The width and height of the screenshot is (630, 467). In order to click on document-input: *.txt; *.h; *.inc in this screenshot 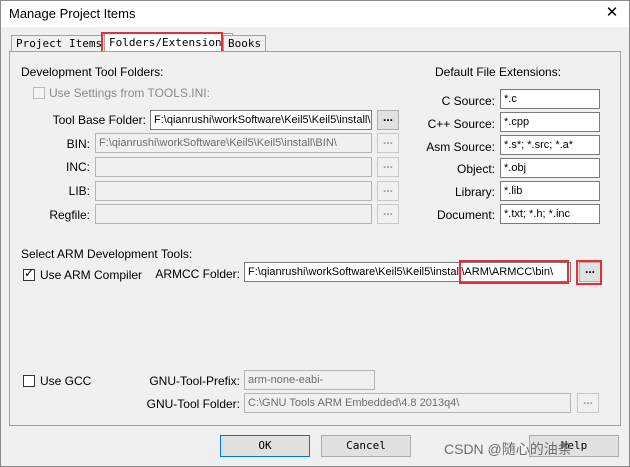, I will do `click(550, 214)`.